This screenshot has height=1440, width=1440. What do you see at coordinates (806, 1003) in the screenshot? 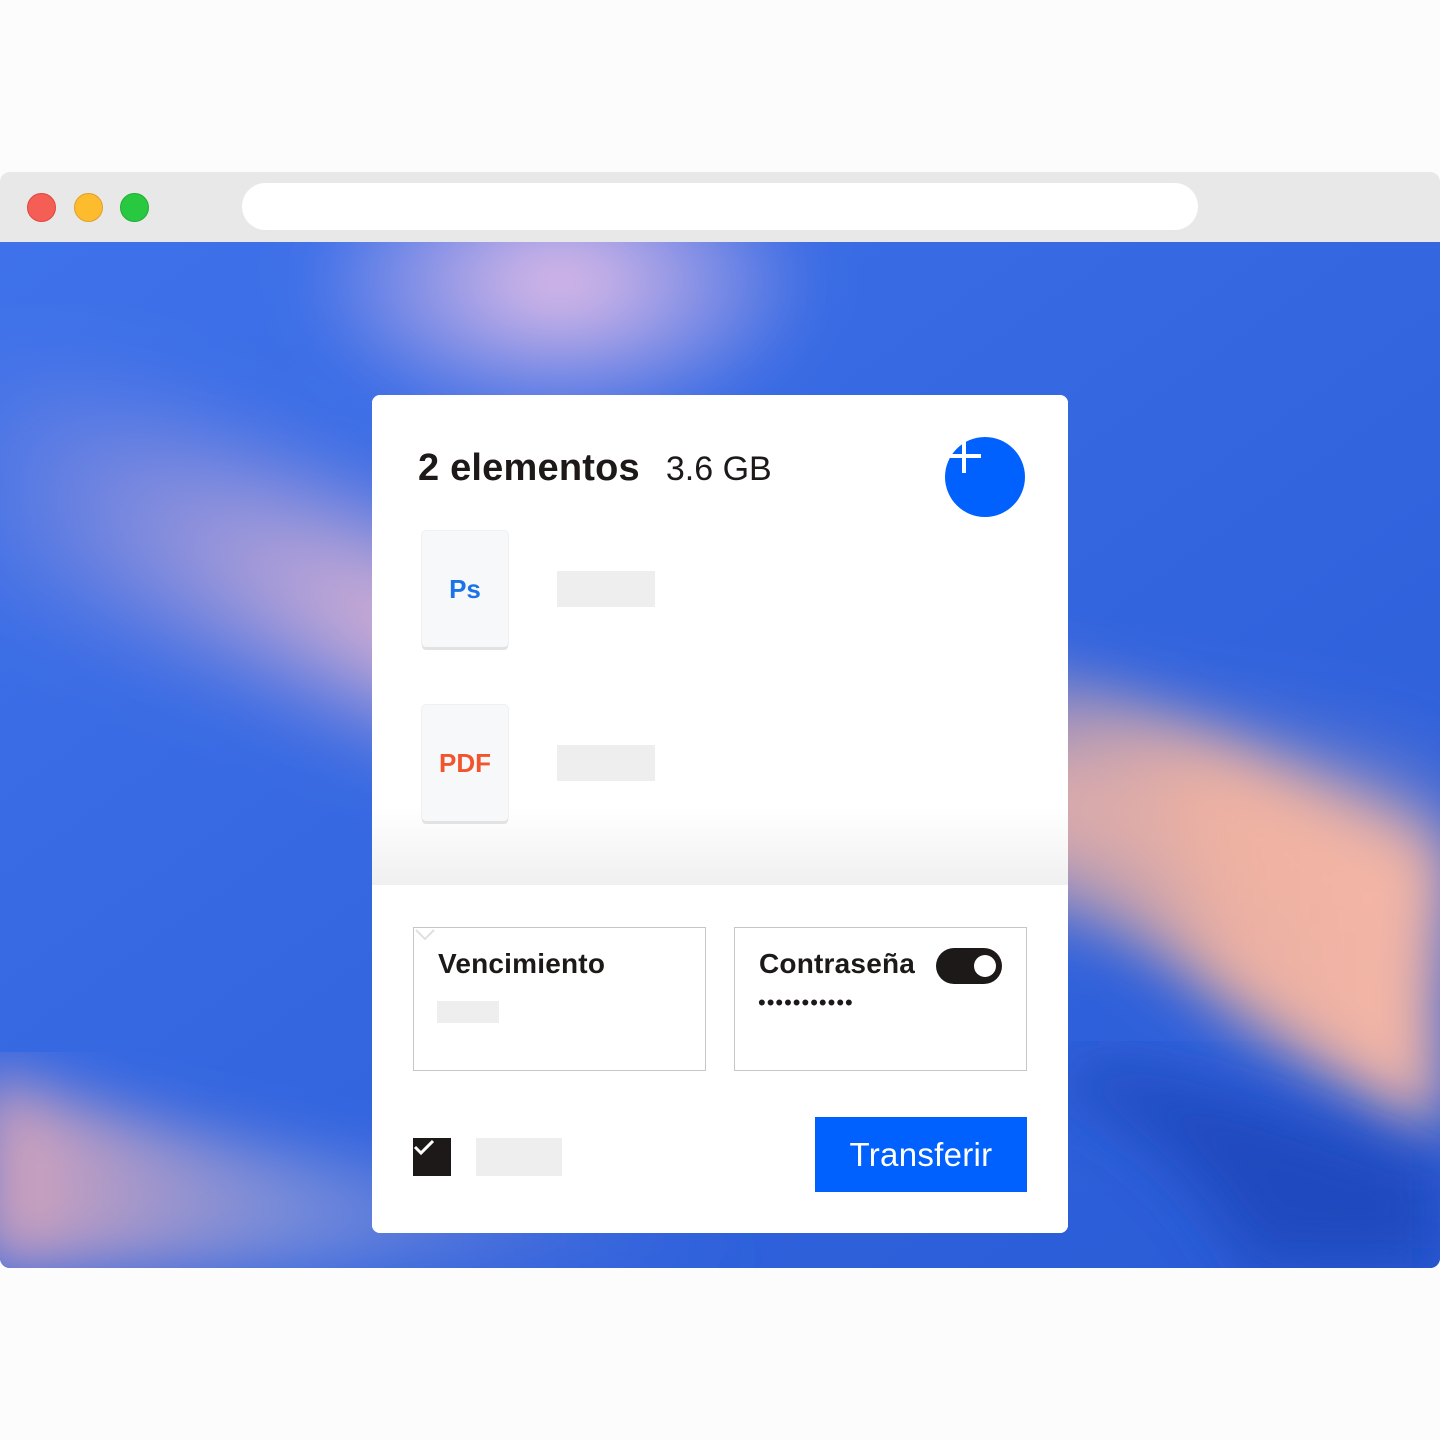
I see `password-value: •••••••••••` at bounding box center [806, 1003].